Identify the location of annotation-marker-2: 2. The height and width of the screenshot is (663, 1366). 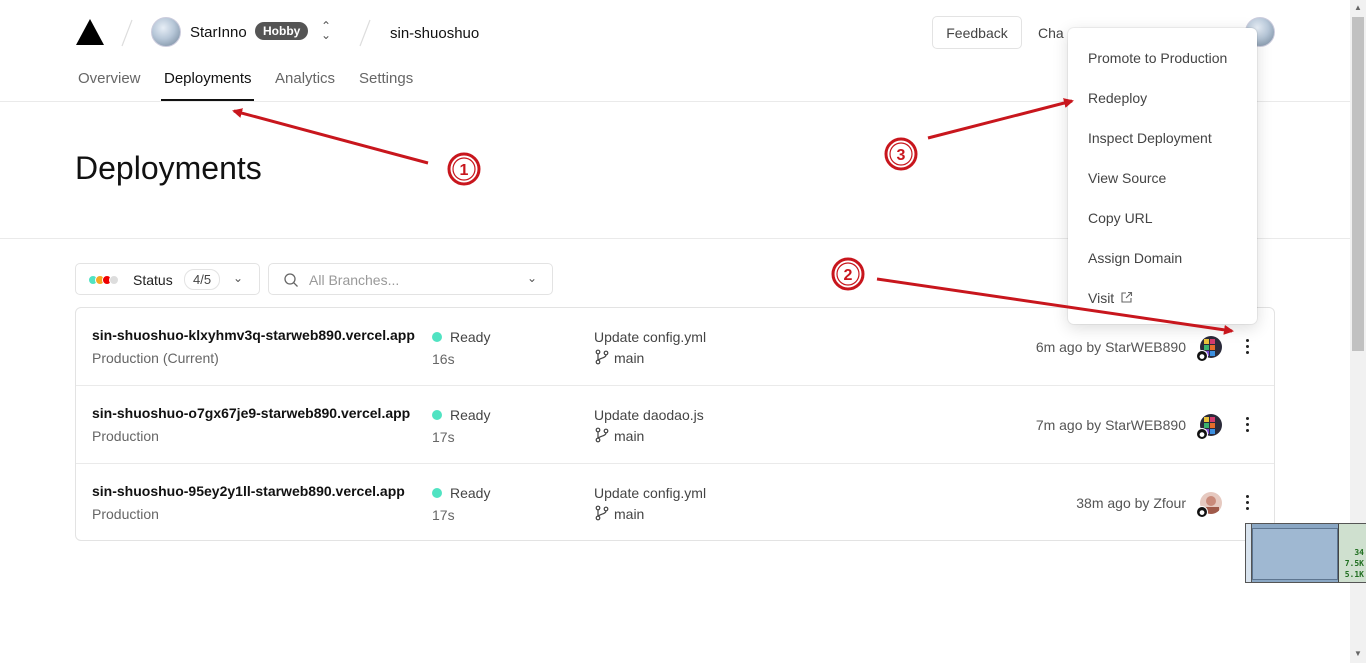
(848, 274).